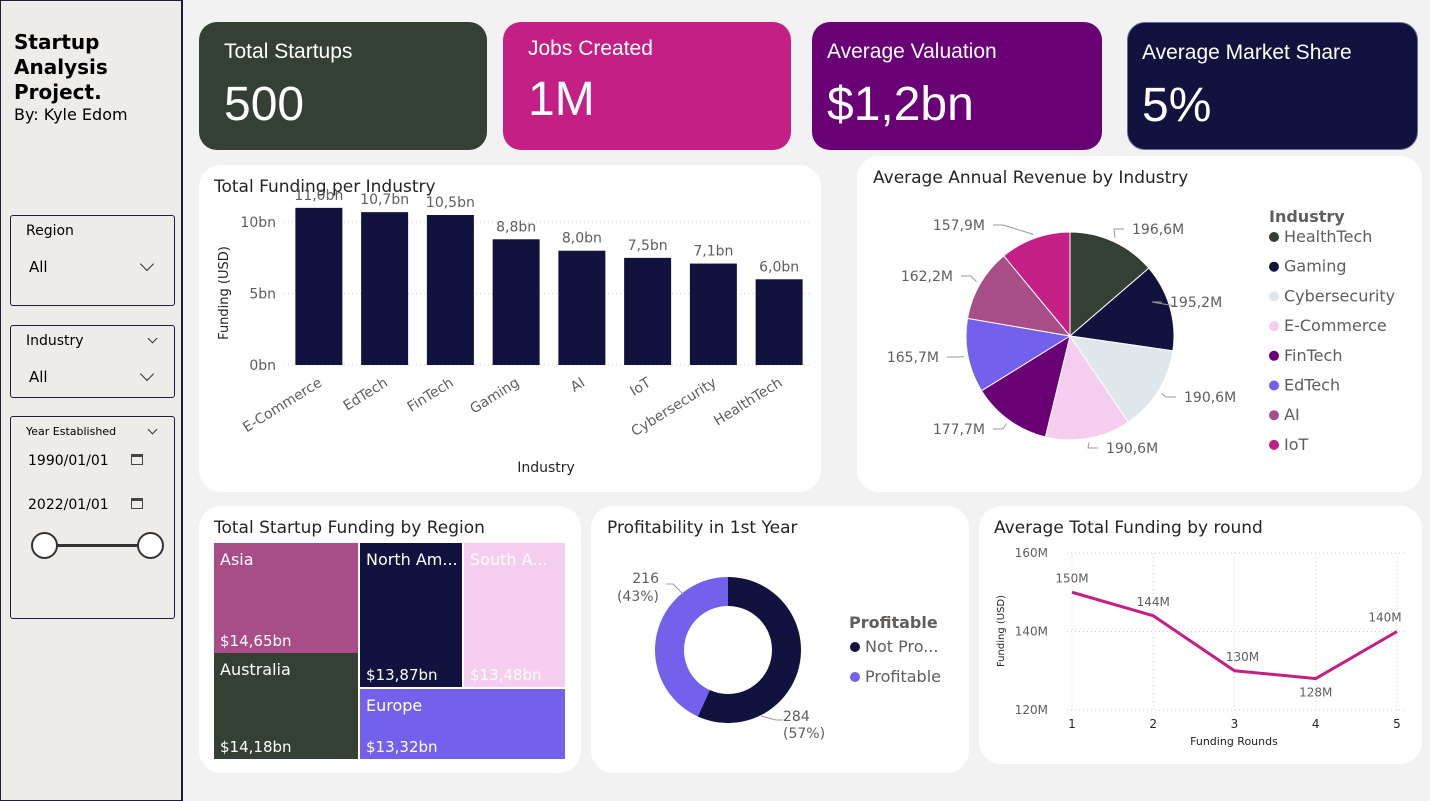  Describe the element at coordinates (1071, 578) in the screenshot. I see `data-label: 150M` at that location.